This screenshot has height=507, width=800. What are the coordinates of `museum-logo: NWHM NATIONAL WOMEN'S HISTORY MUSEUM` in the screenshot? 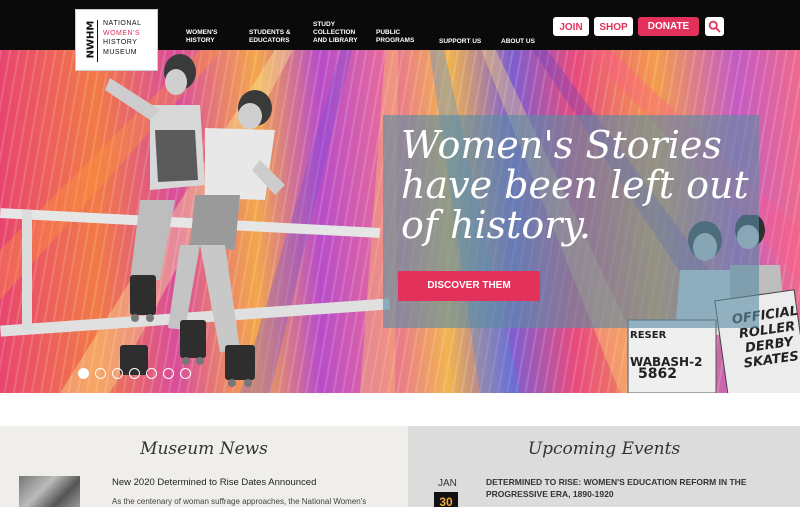 It's located at (116, 40).